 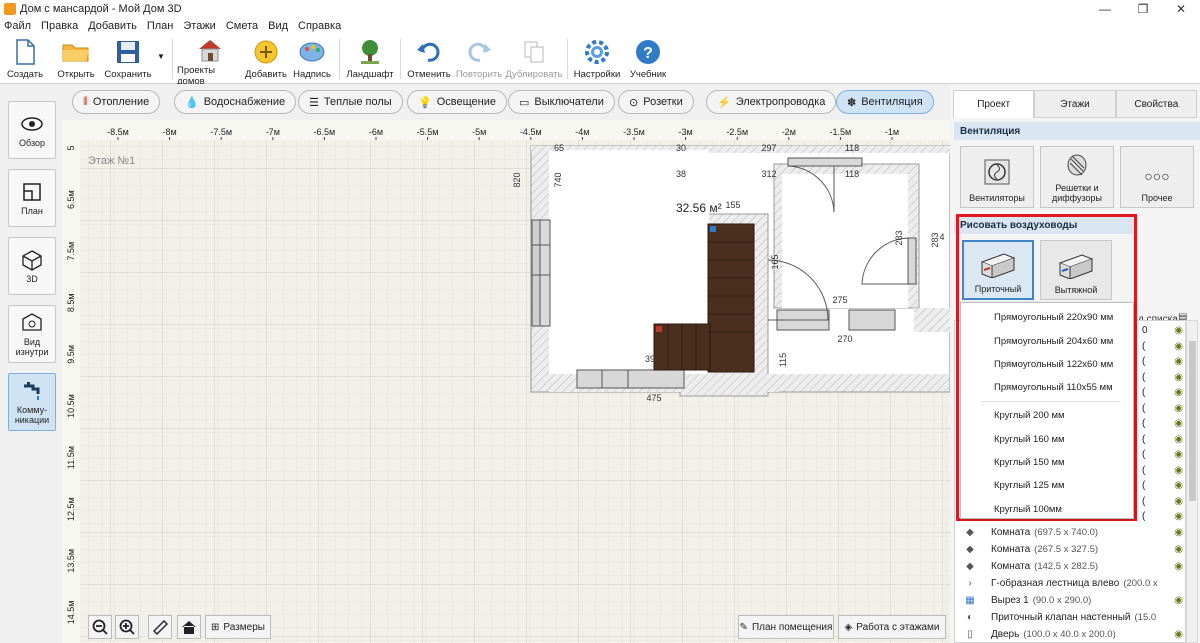 I want to click on landscape-button: Ландшафт, so click(x=370, y=58).